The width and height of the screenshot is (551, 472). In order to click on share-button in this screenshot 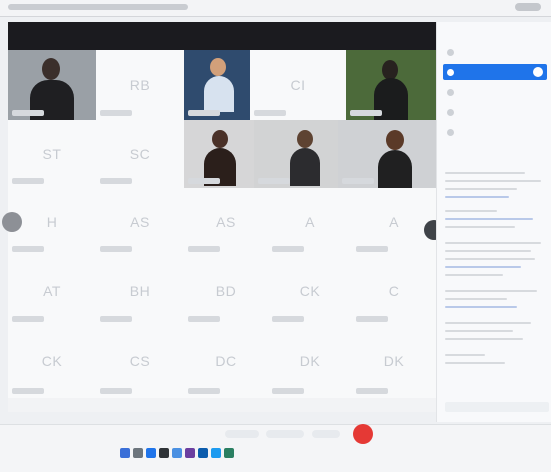, I will do `click(326, 434)`.